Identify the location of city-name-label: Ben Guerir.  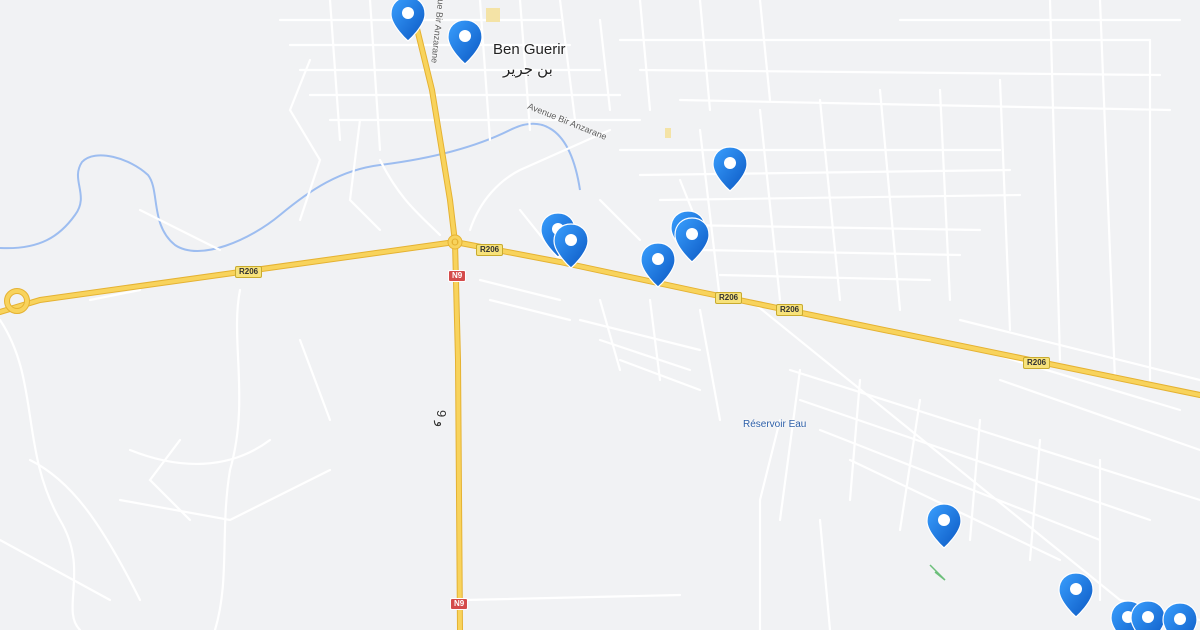
(529, 49).